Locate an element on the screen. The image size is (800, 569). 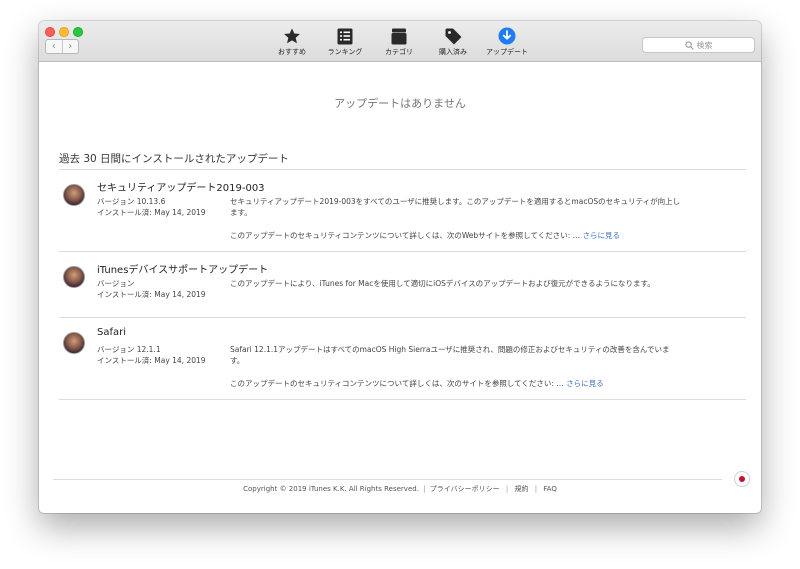
back-button: ‹ is located at coordinates (54, 46).